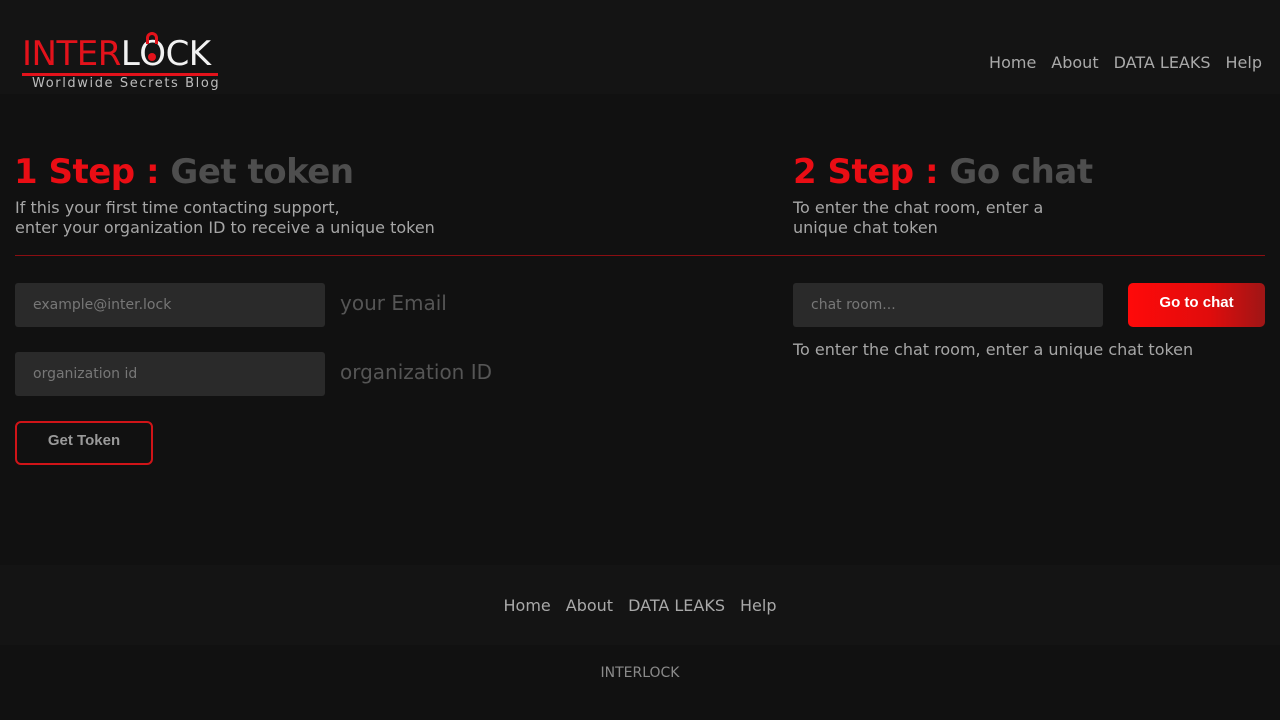 Image resolution: width=1280 pixels, height=720 pixels. What do you see at coordinates (262, 172) in the screenshot?
I see `step1-name: Get token` at bounding box center [262, 172].